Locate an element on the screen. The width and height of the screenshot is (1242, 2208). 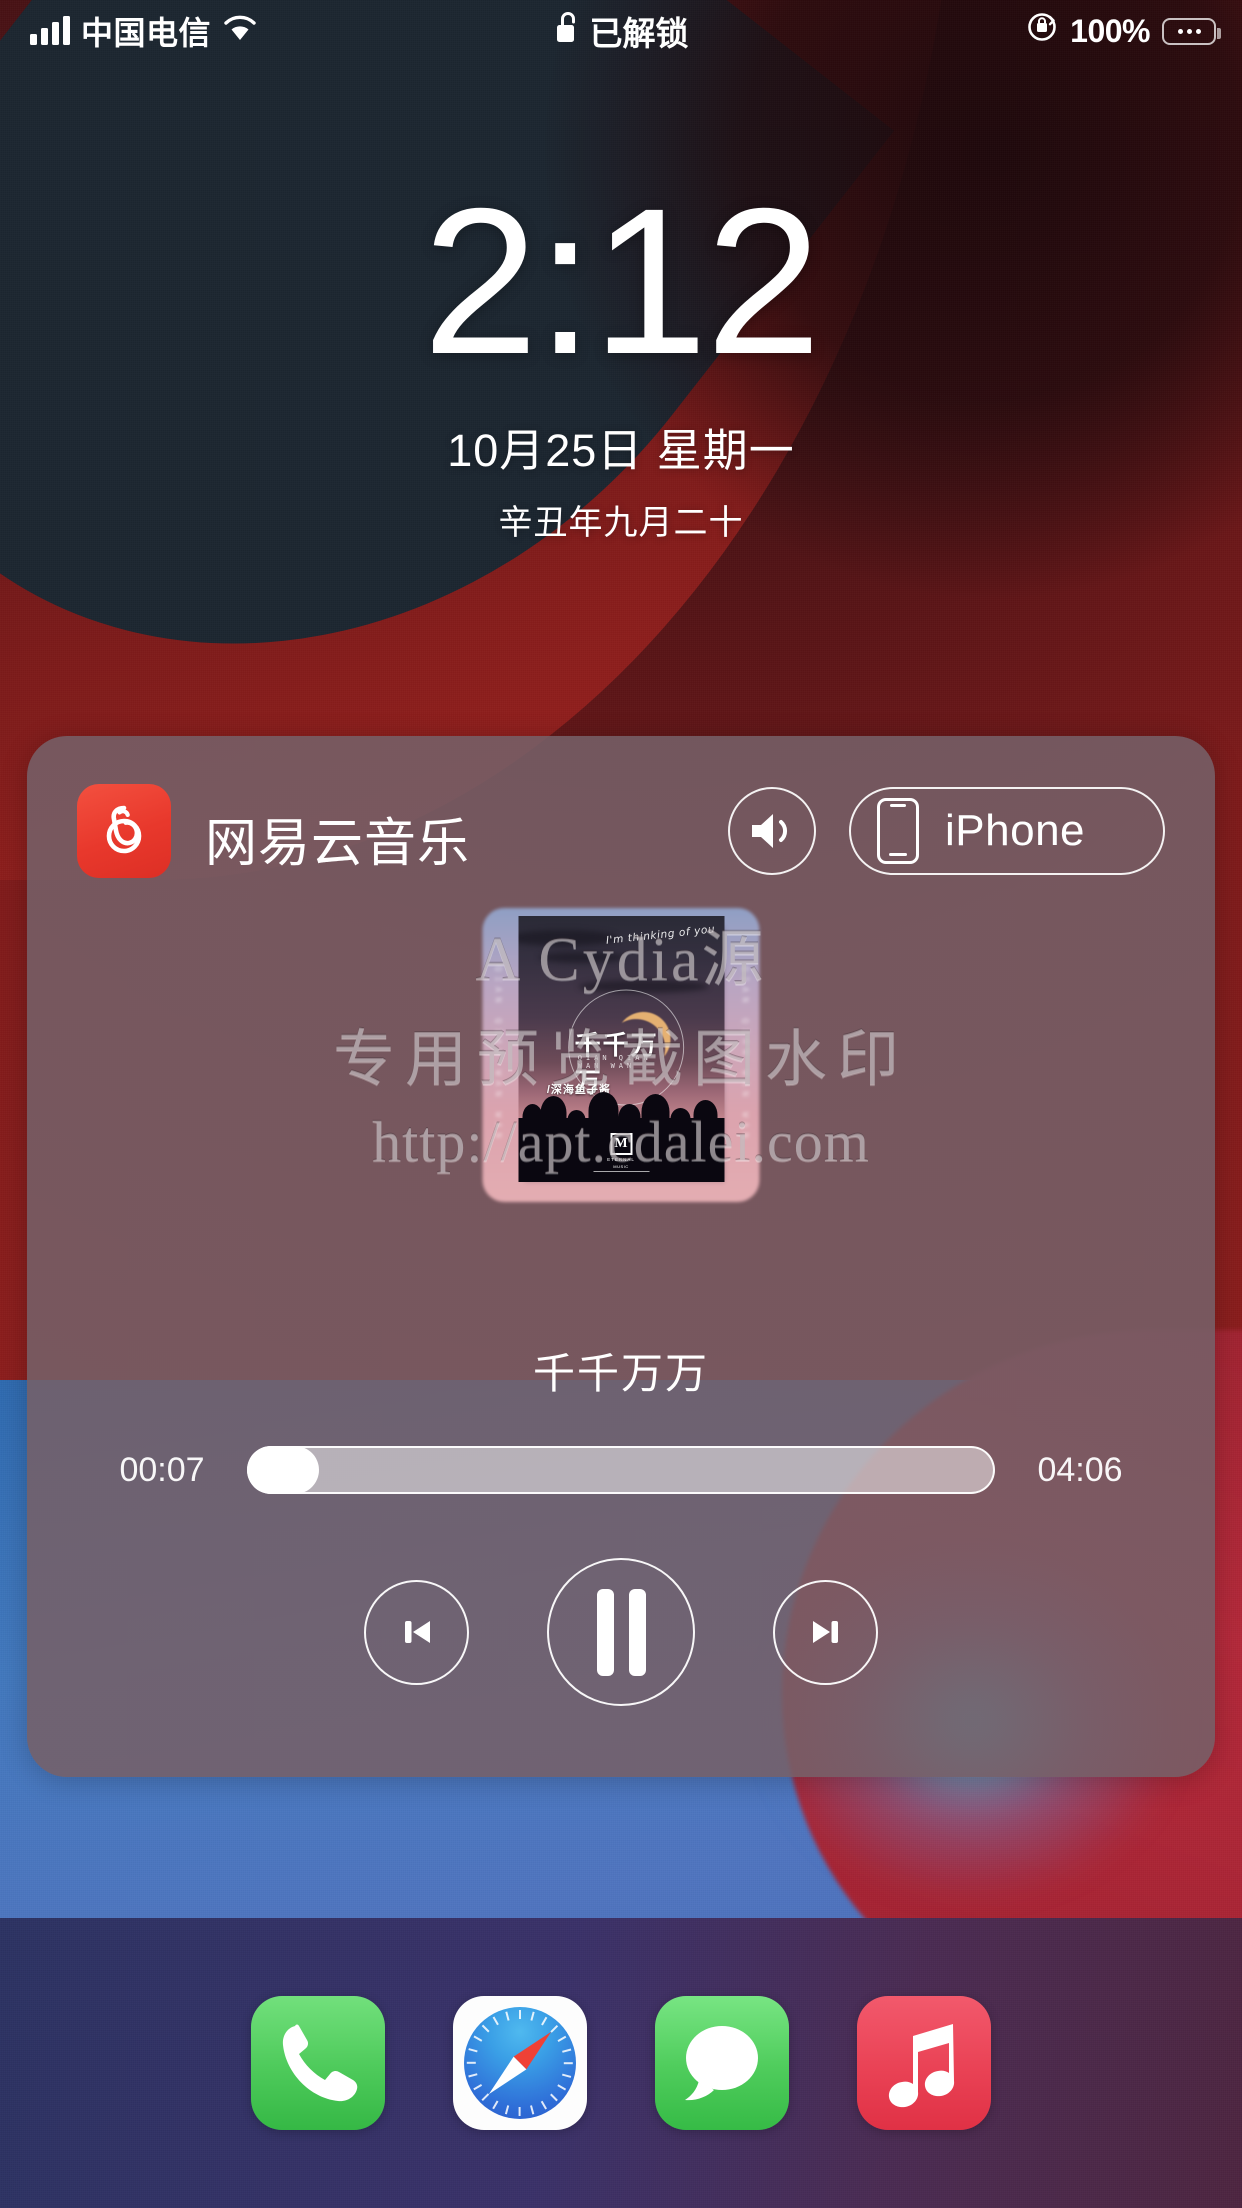
progress-track is located at coordinates (621, 1470).